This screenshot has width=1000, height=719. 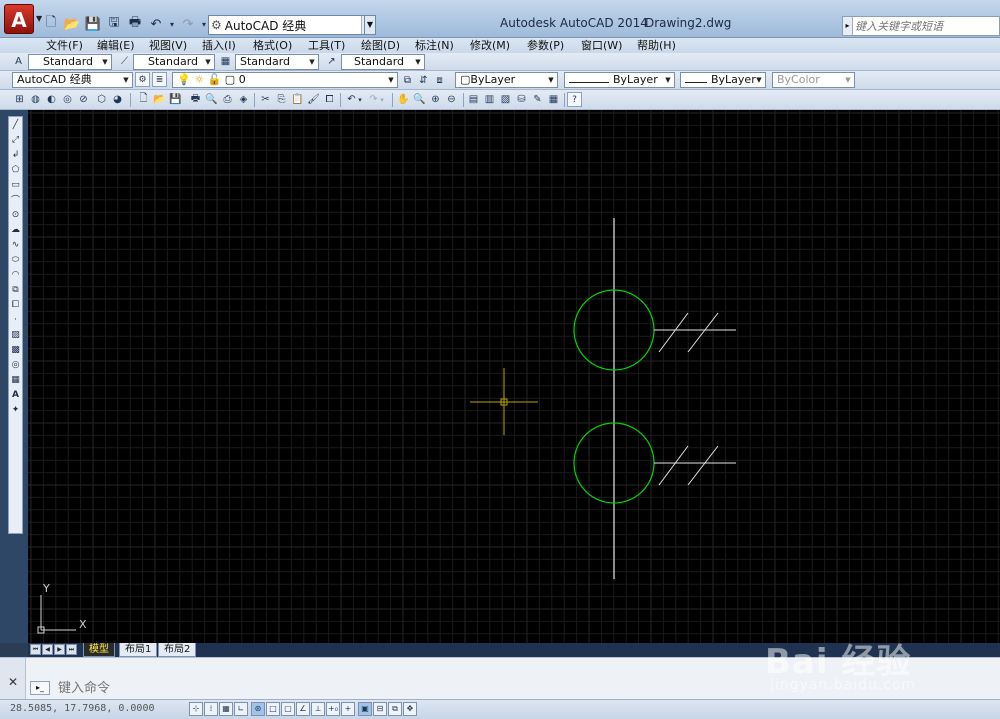 I want to click on copy-icon: ⎘, so click(x=281, y=99).